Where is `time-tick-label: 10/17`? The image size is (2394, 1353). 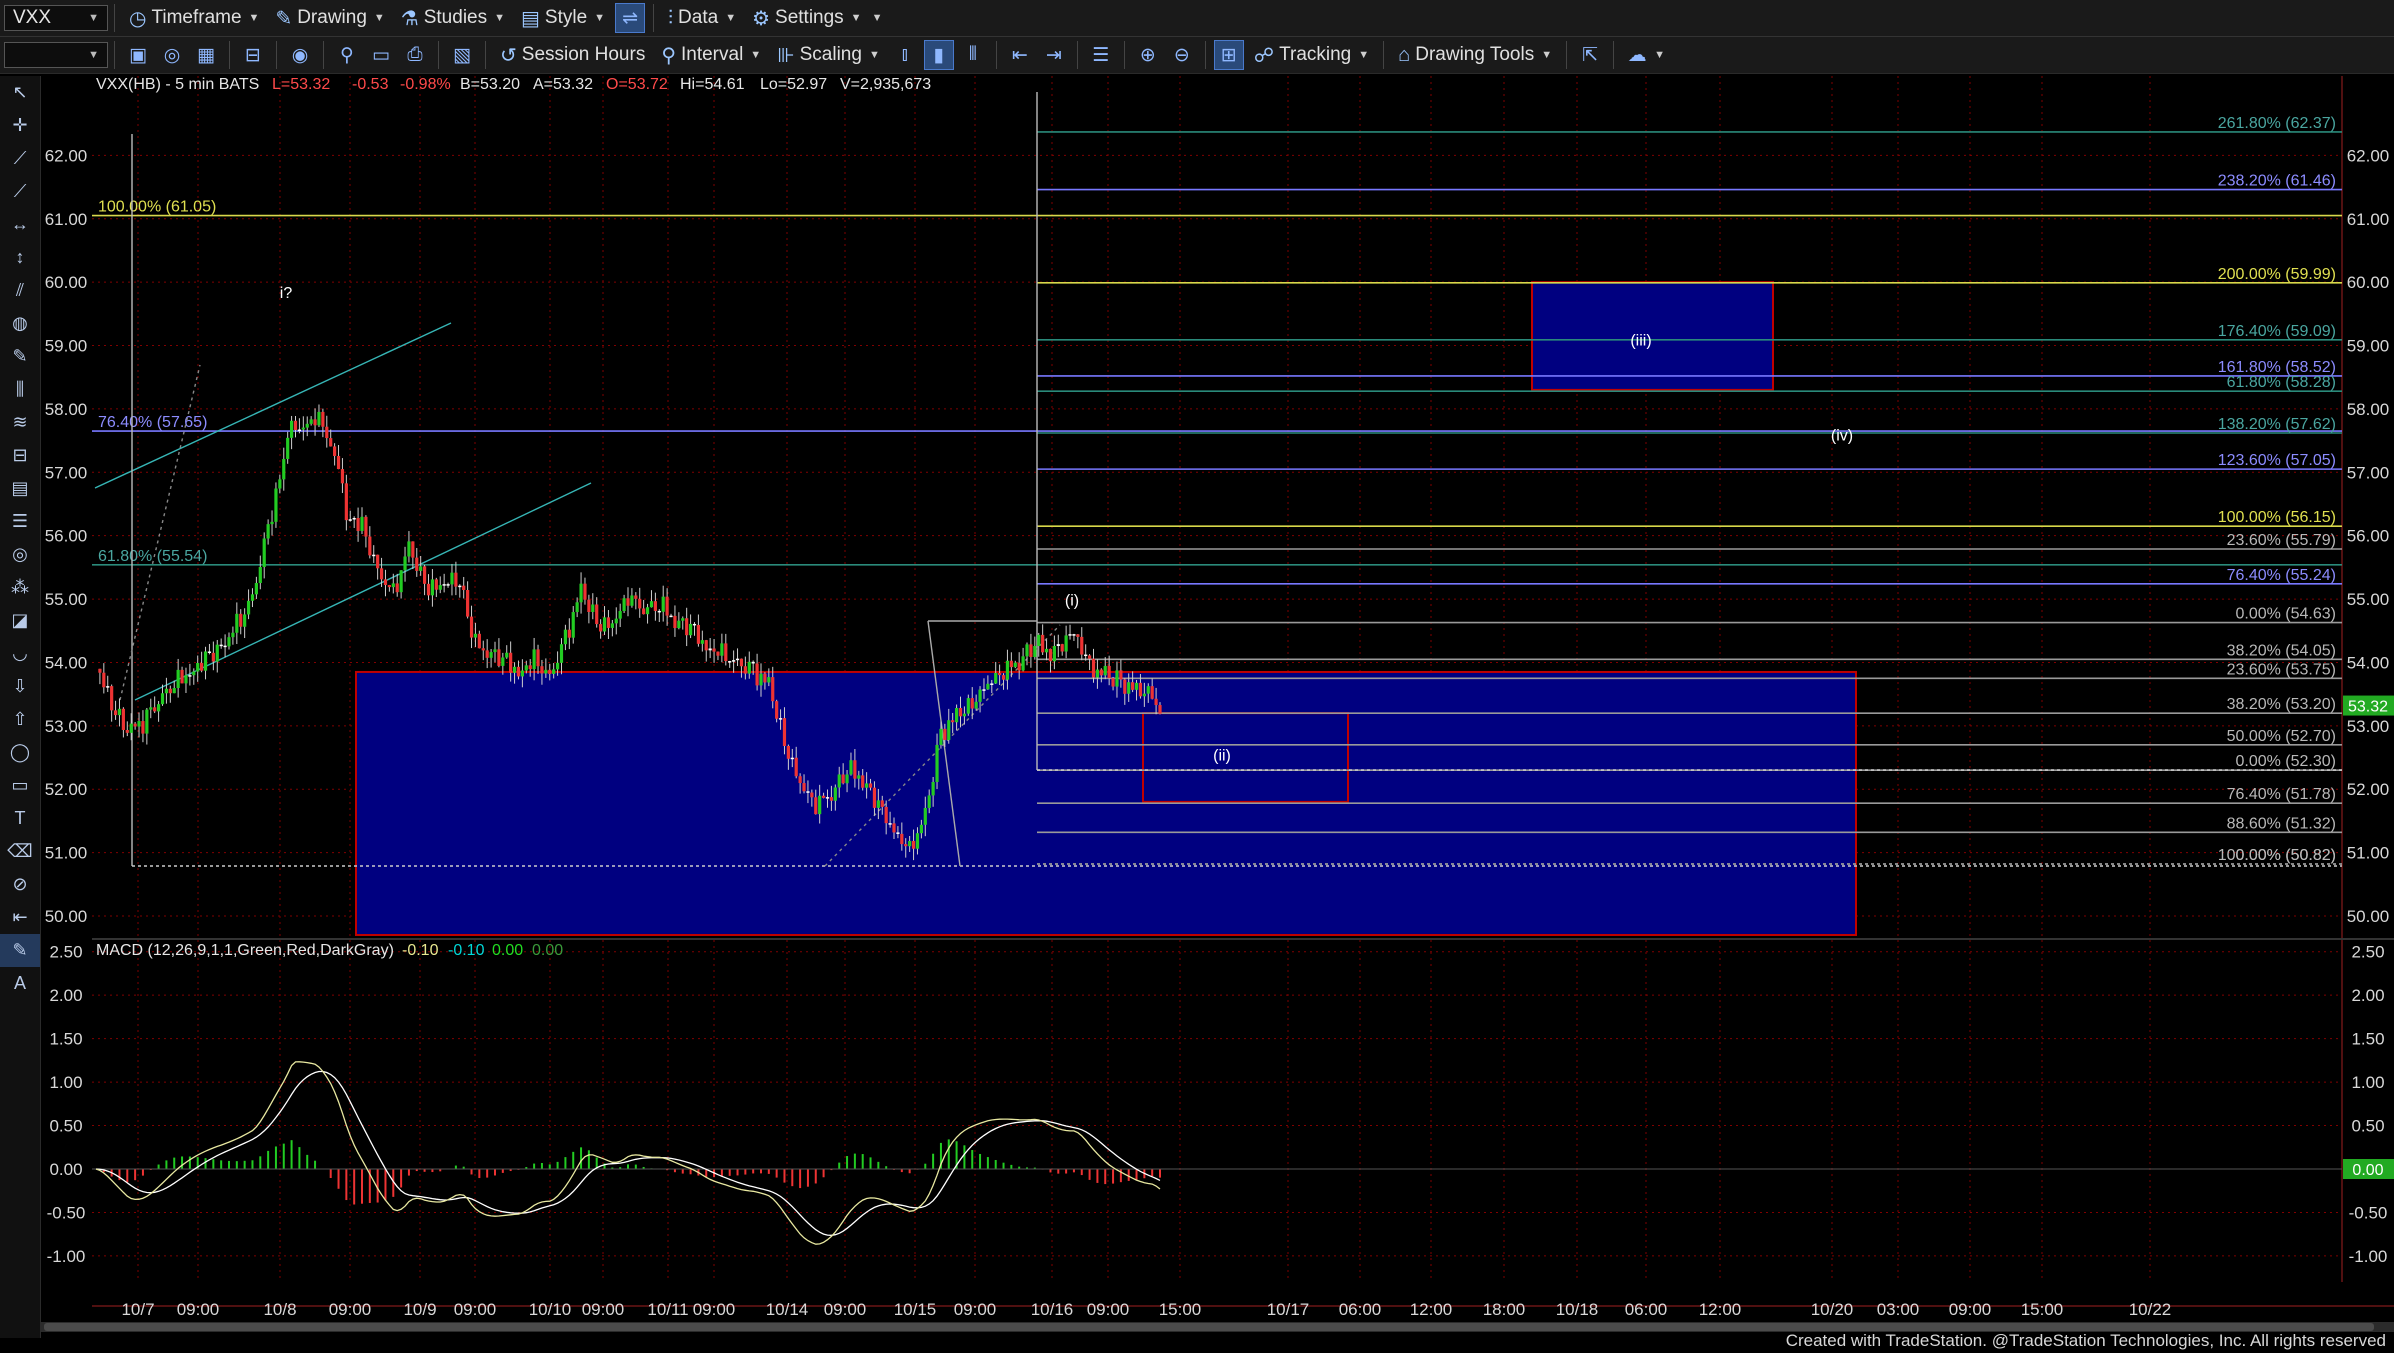 time-tick-label: 10/17 is located at coordinates (1288, 1309).